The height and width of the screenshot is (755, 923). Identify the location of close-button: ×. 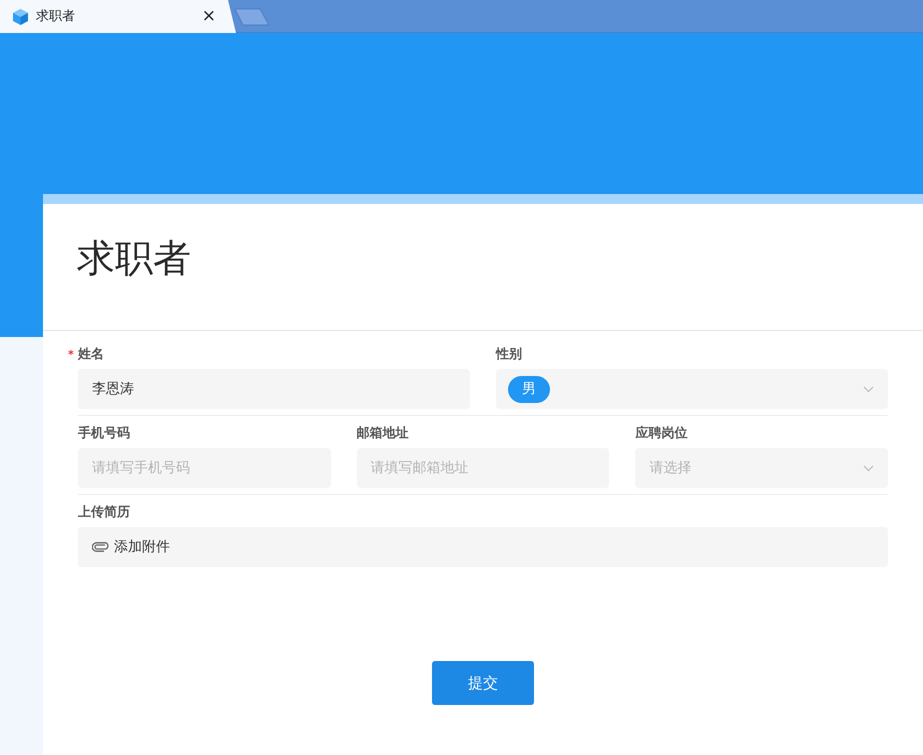
(209, 16).